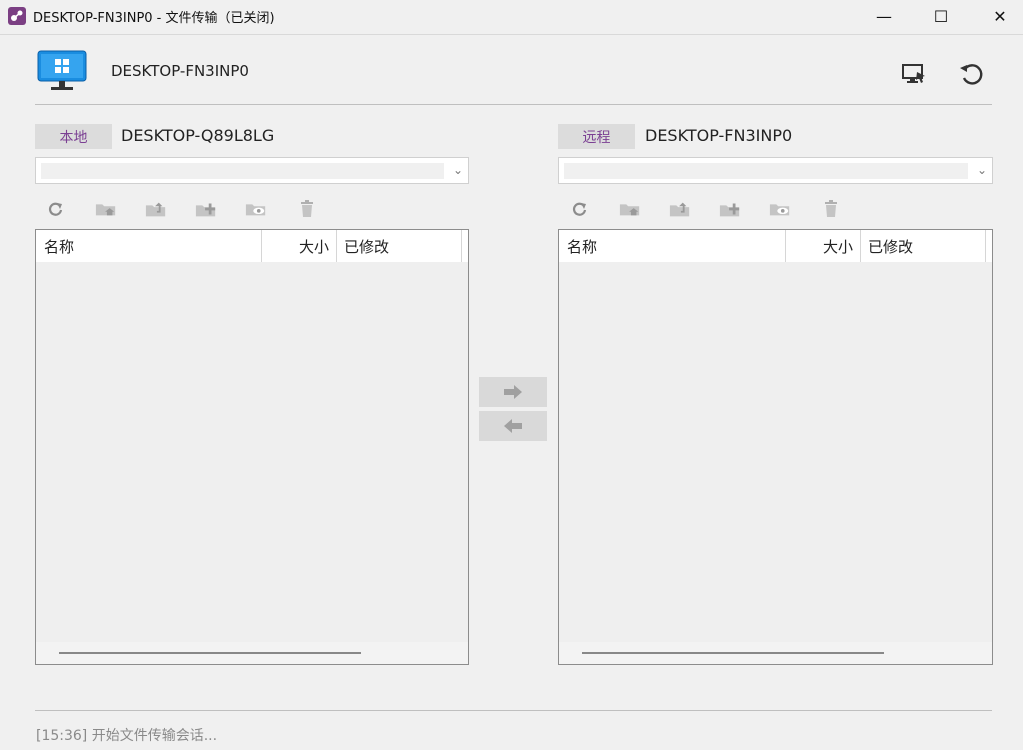 This screenshot has height=750, width=1023. What do you see at coordinates (154, 18) in the screenshot?
I see `window-title: DESKTOP-FN3INP0 - 文件传输（已关闭)` at bounding box center [154, 18].